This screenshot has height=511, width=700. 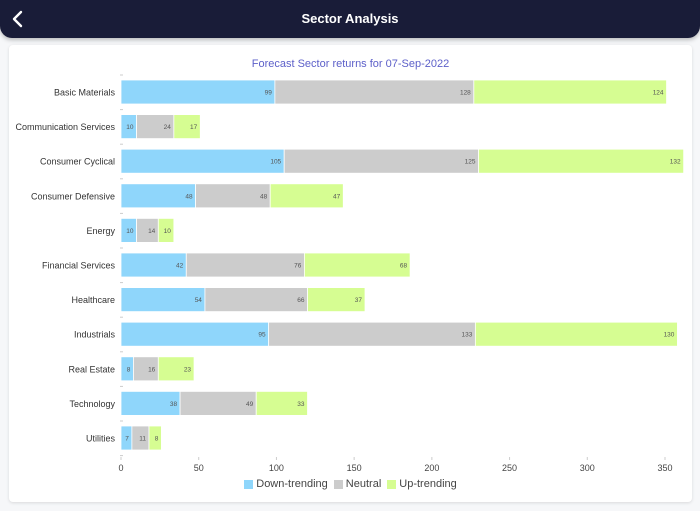 I want to click on legend-item: Neutral, so click(x=357, y=484).